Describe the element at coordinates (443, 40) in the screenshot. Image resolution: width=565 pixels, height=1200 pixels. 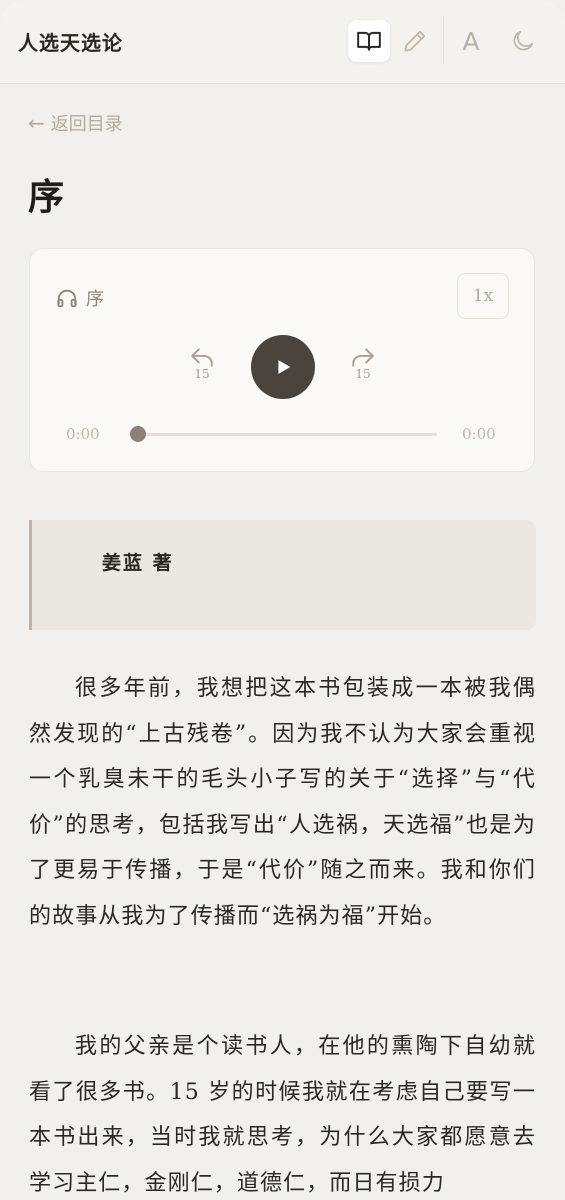
I see `header-divider` at that location.